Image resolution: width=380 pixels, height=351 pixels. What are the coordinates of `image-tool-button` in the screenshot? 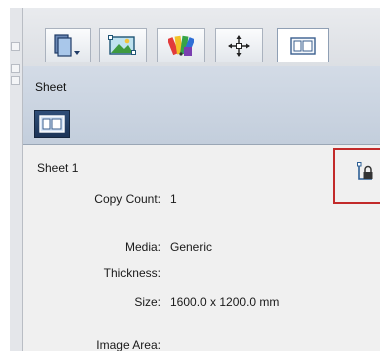 It's located at (123, 45).